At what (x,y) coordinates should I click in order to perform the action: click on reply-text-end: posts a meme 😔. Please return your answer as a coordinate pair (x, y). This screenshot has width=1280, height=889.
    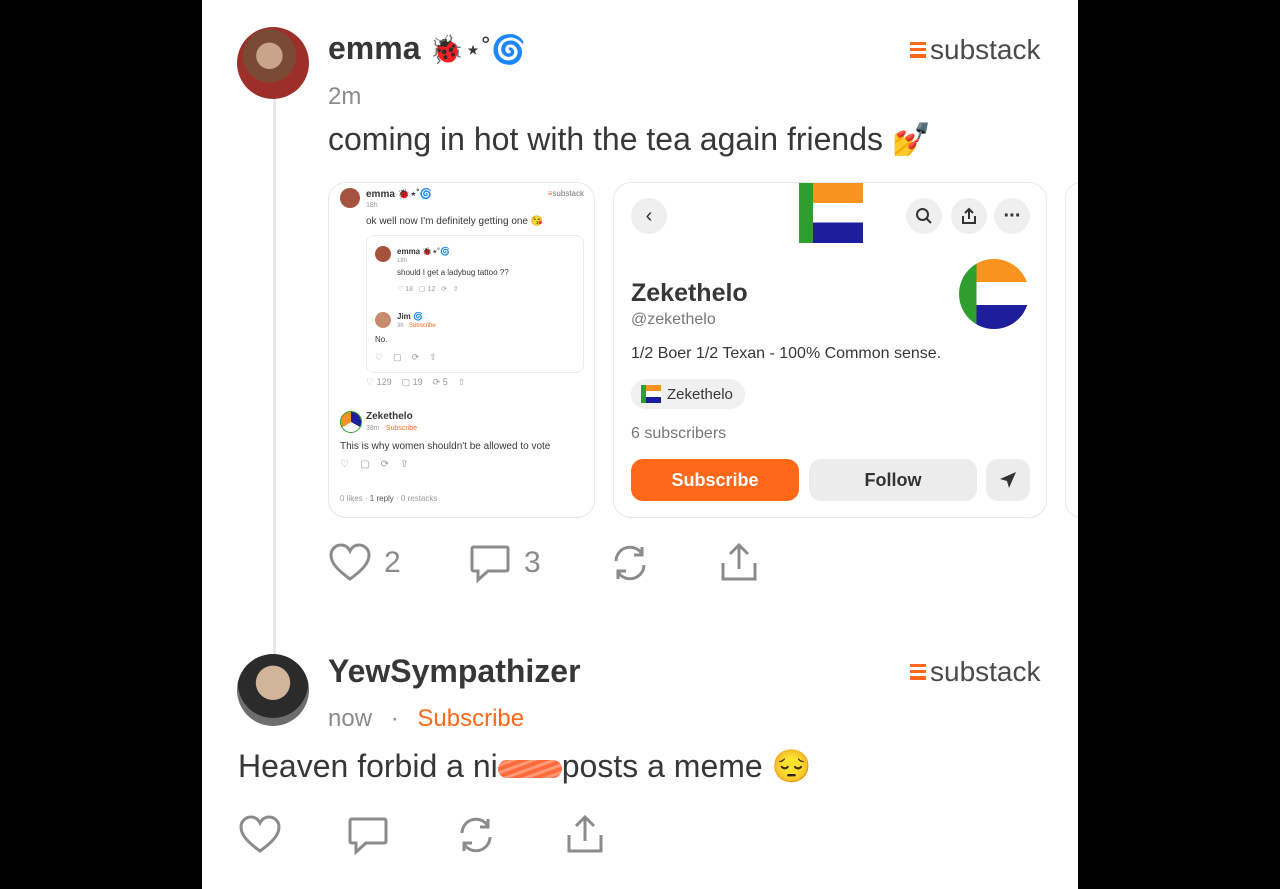
    Looking at the image, I should click on (686, 766).